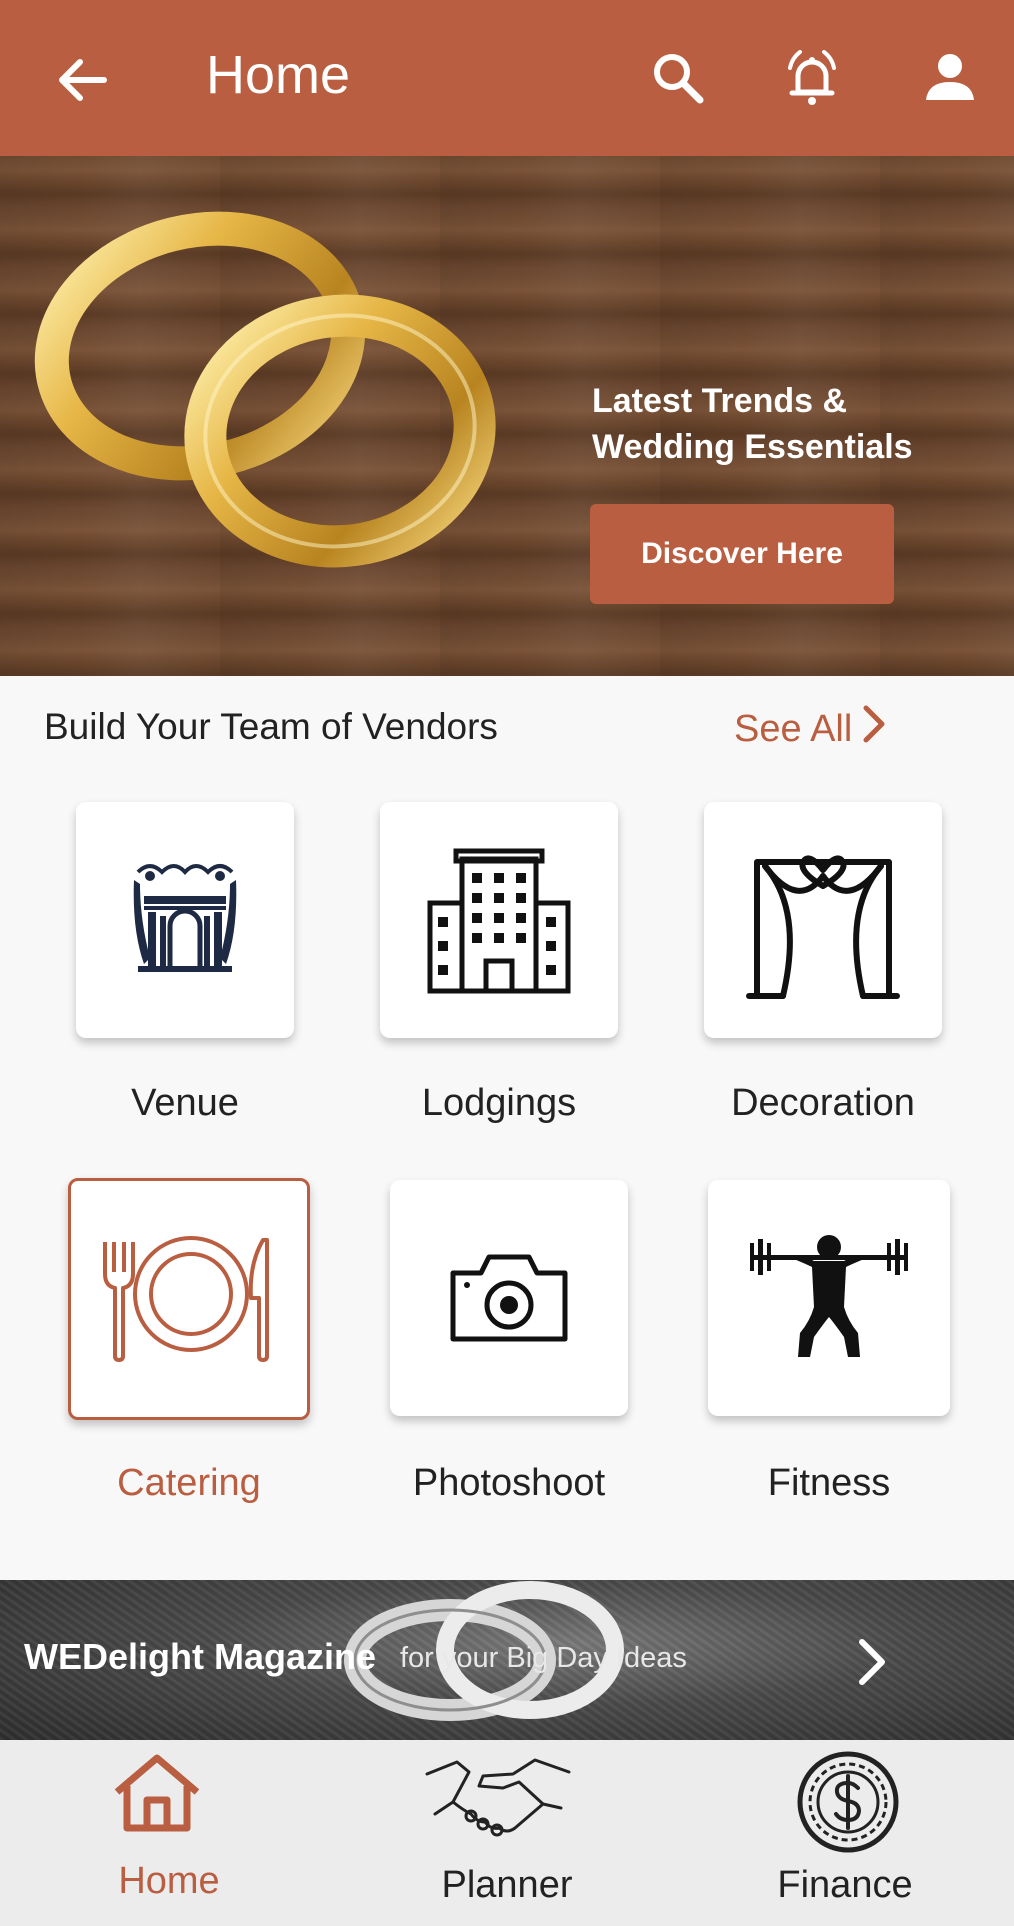 This screenshot has width=1014, height=1926. What do you see at coordinates (793, 728) in the screenshot?
I see `see-all-label: See All` at bounding box center [793, 728].